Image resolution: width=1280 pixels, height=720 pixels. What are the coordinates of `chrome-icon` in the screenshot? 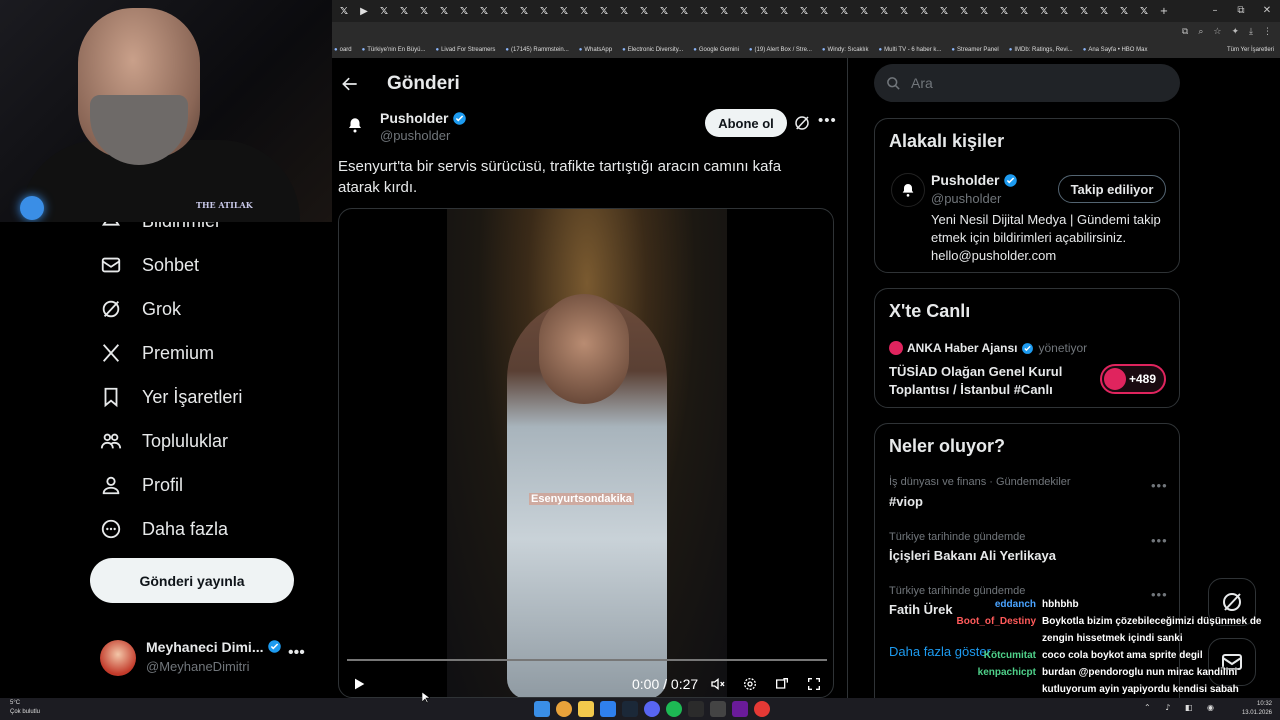 It's located at (564, 709).